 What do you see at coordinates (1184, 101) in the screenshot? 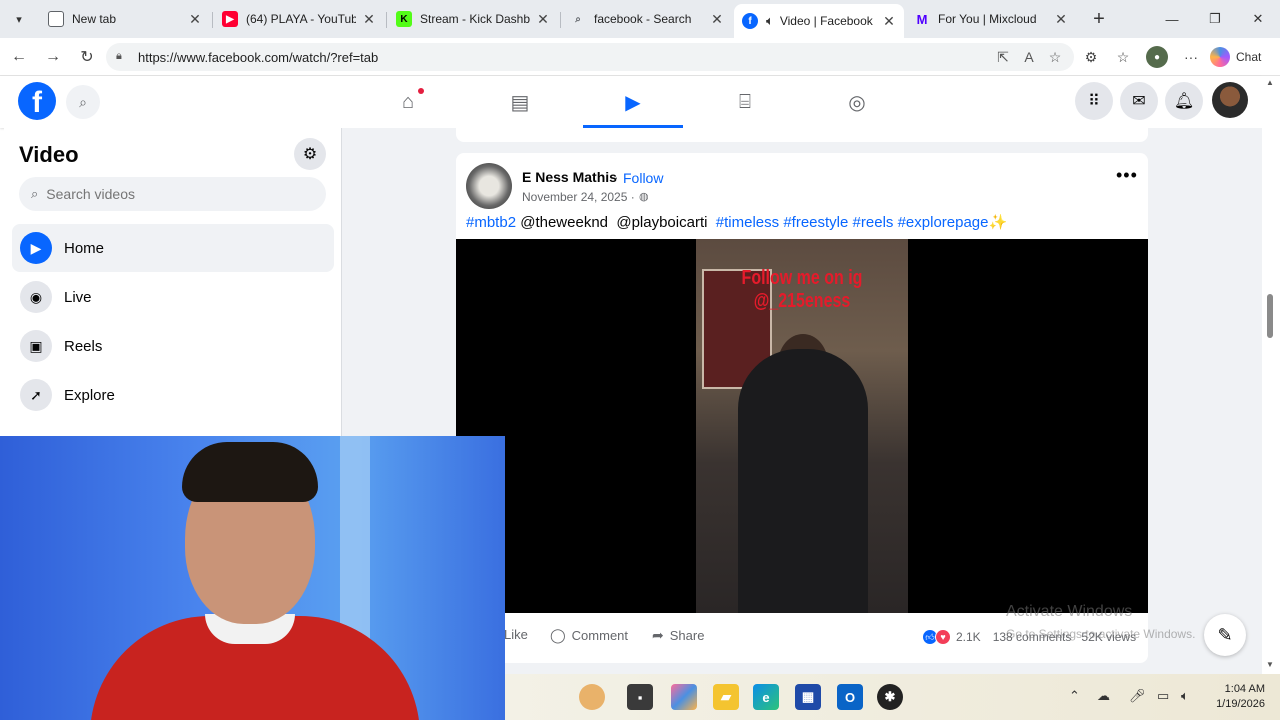
I see `notifications-bell-icon: 🔔︎` at bounding box center [1184, 101].